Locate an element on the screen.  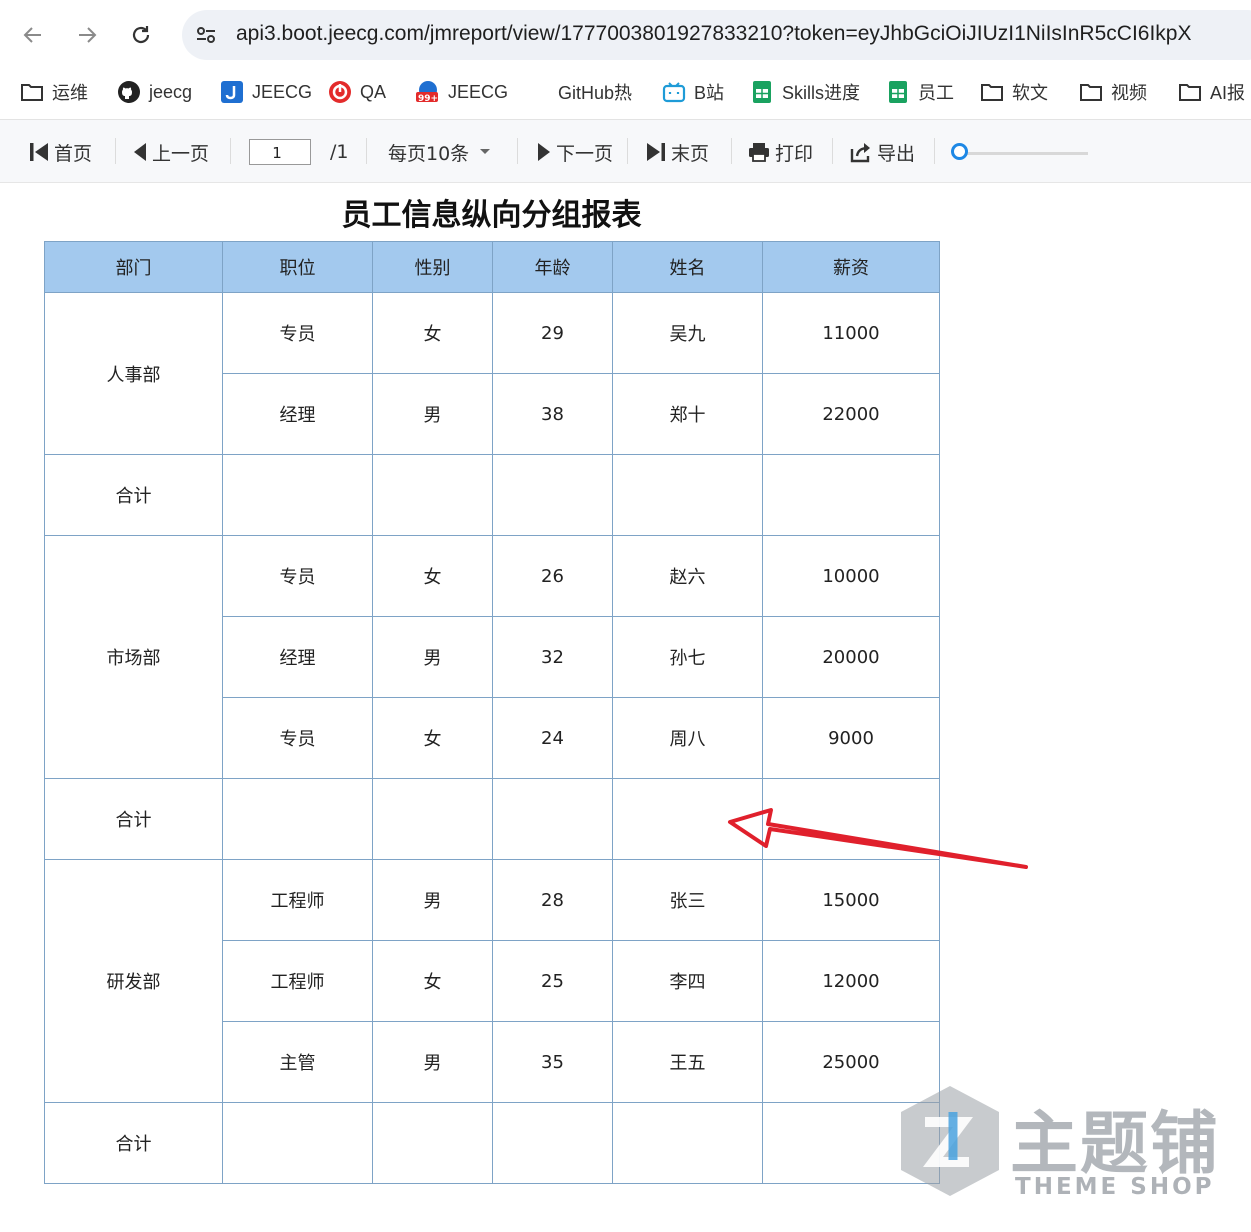
watermark-cn: 主题铺 is located at coordinates (1115, 1144).